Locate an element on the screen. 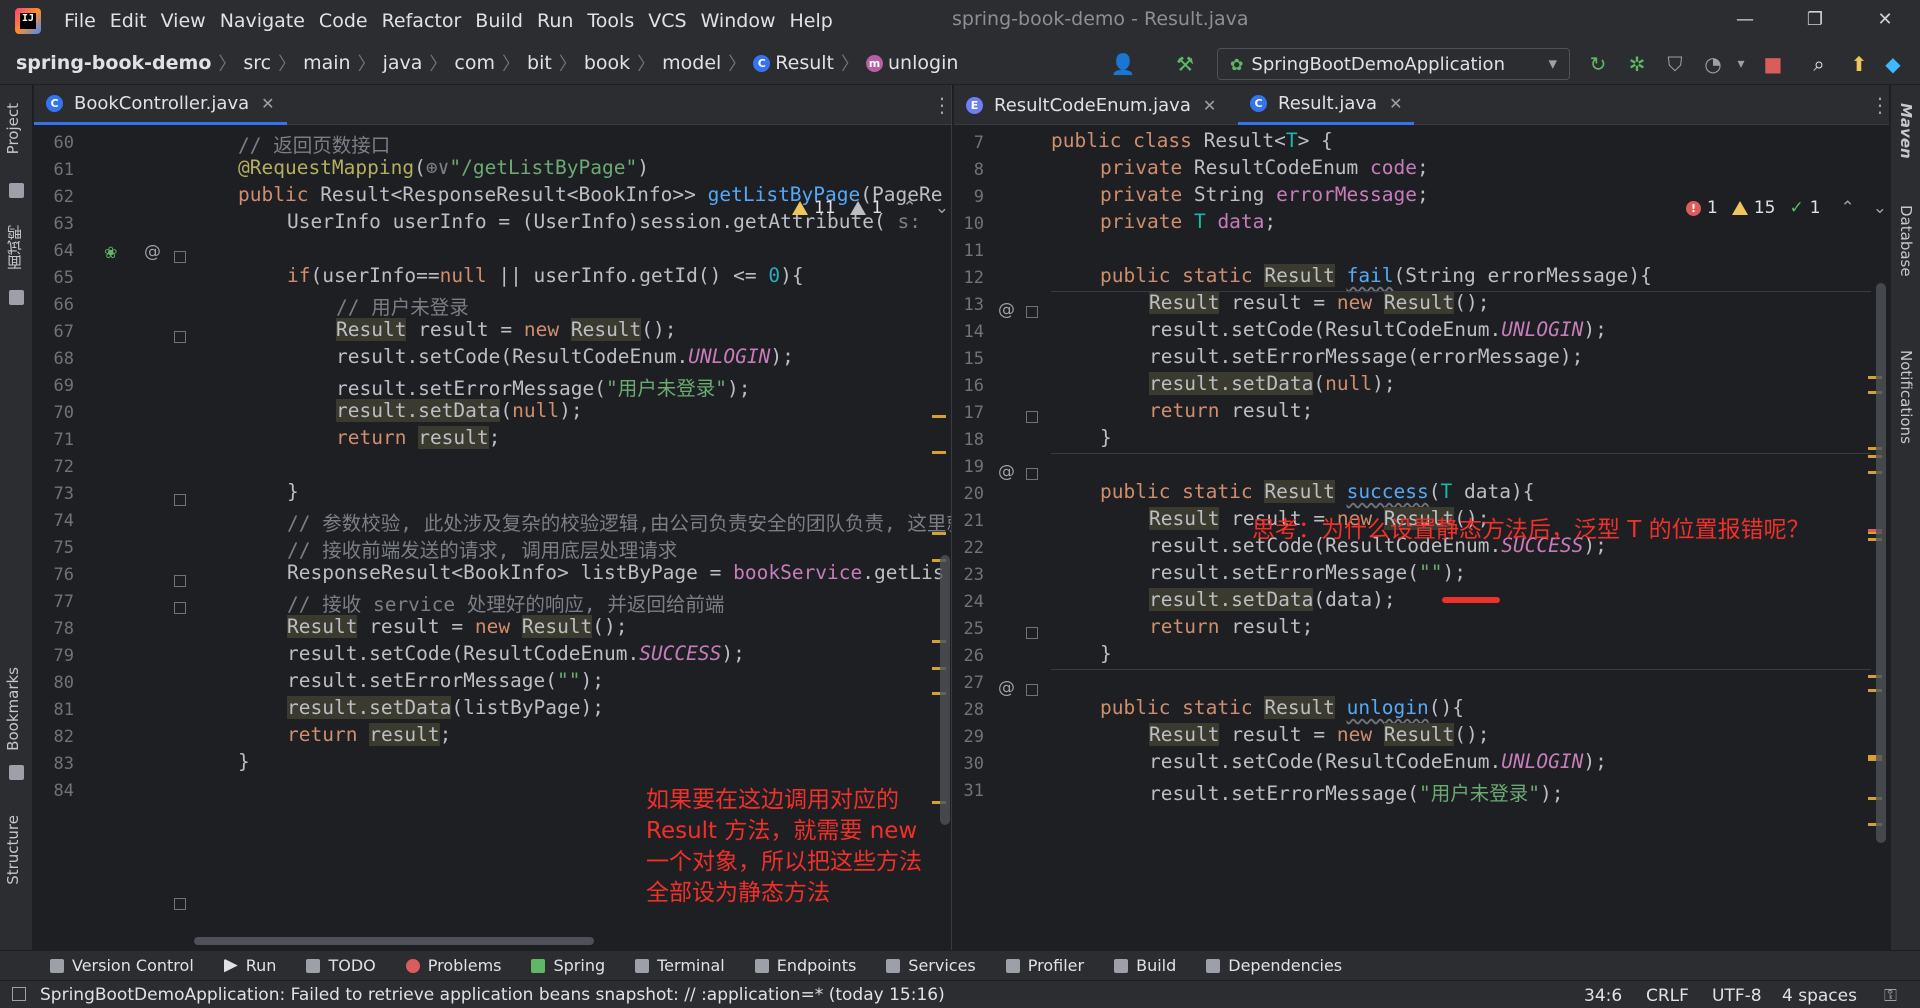 Image resolution: width=1920 pixels, height=1008 pixels. breadcrumb-result: Result is located at coordinates (804, 63).